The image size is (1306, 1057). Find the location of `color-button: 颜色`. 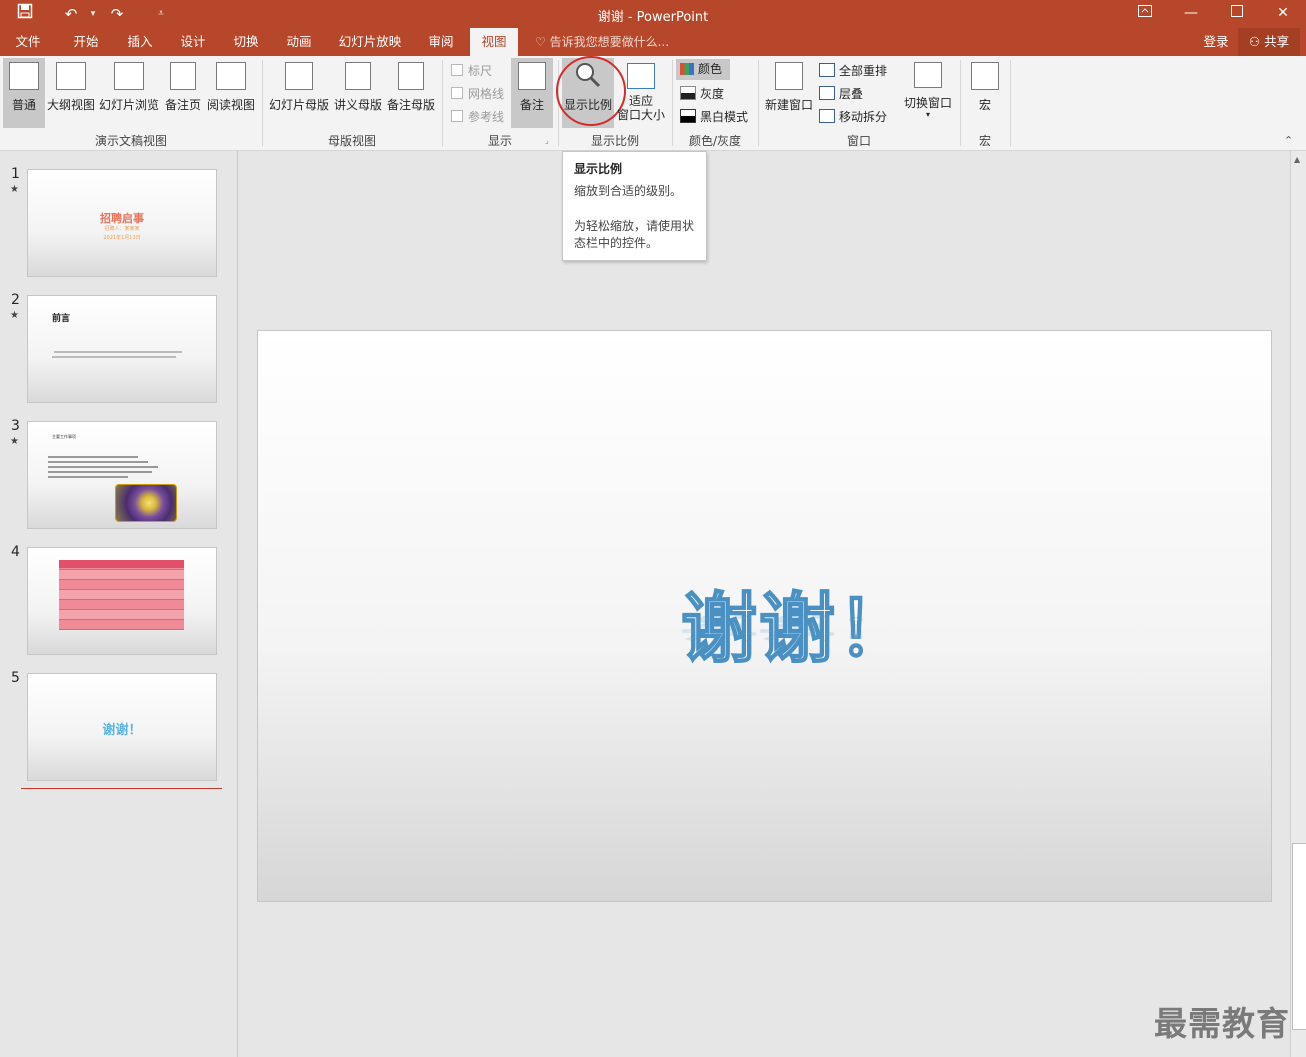

color-button: 颜色 is located at coordinates (703, 69).